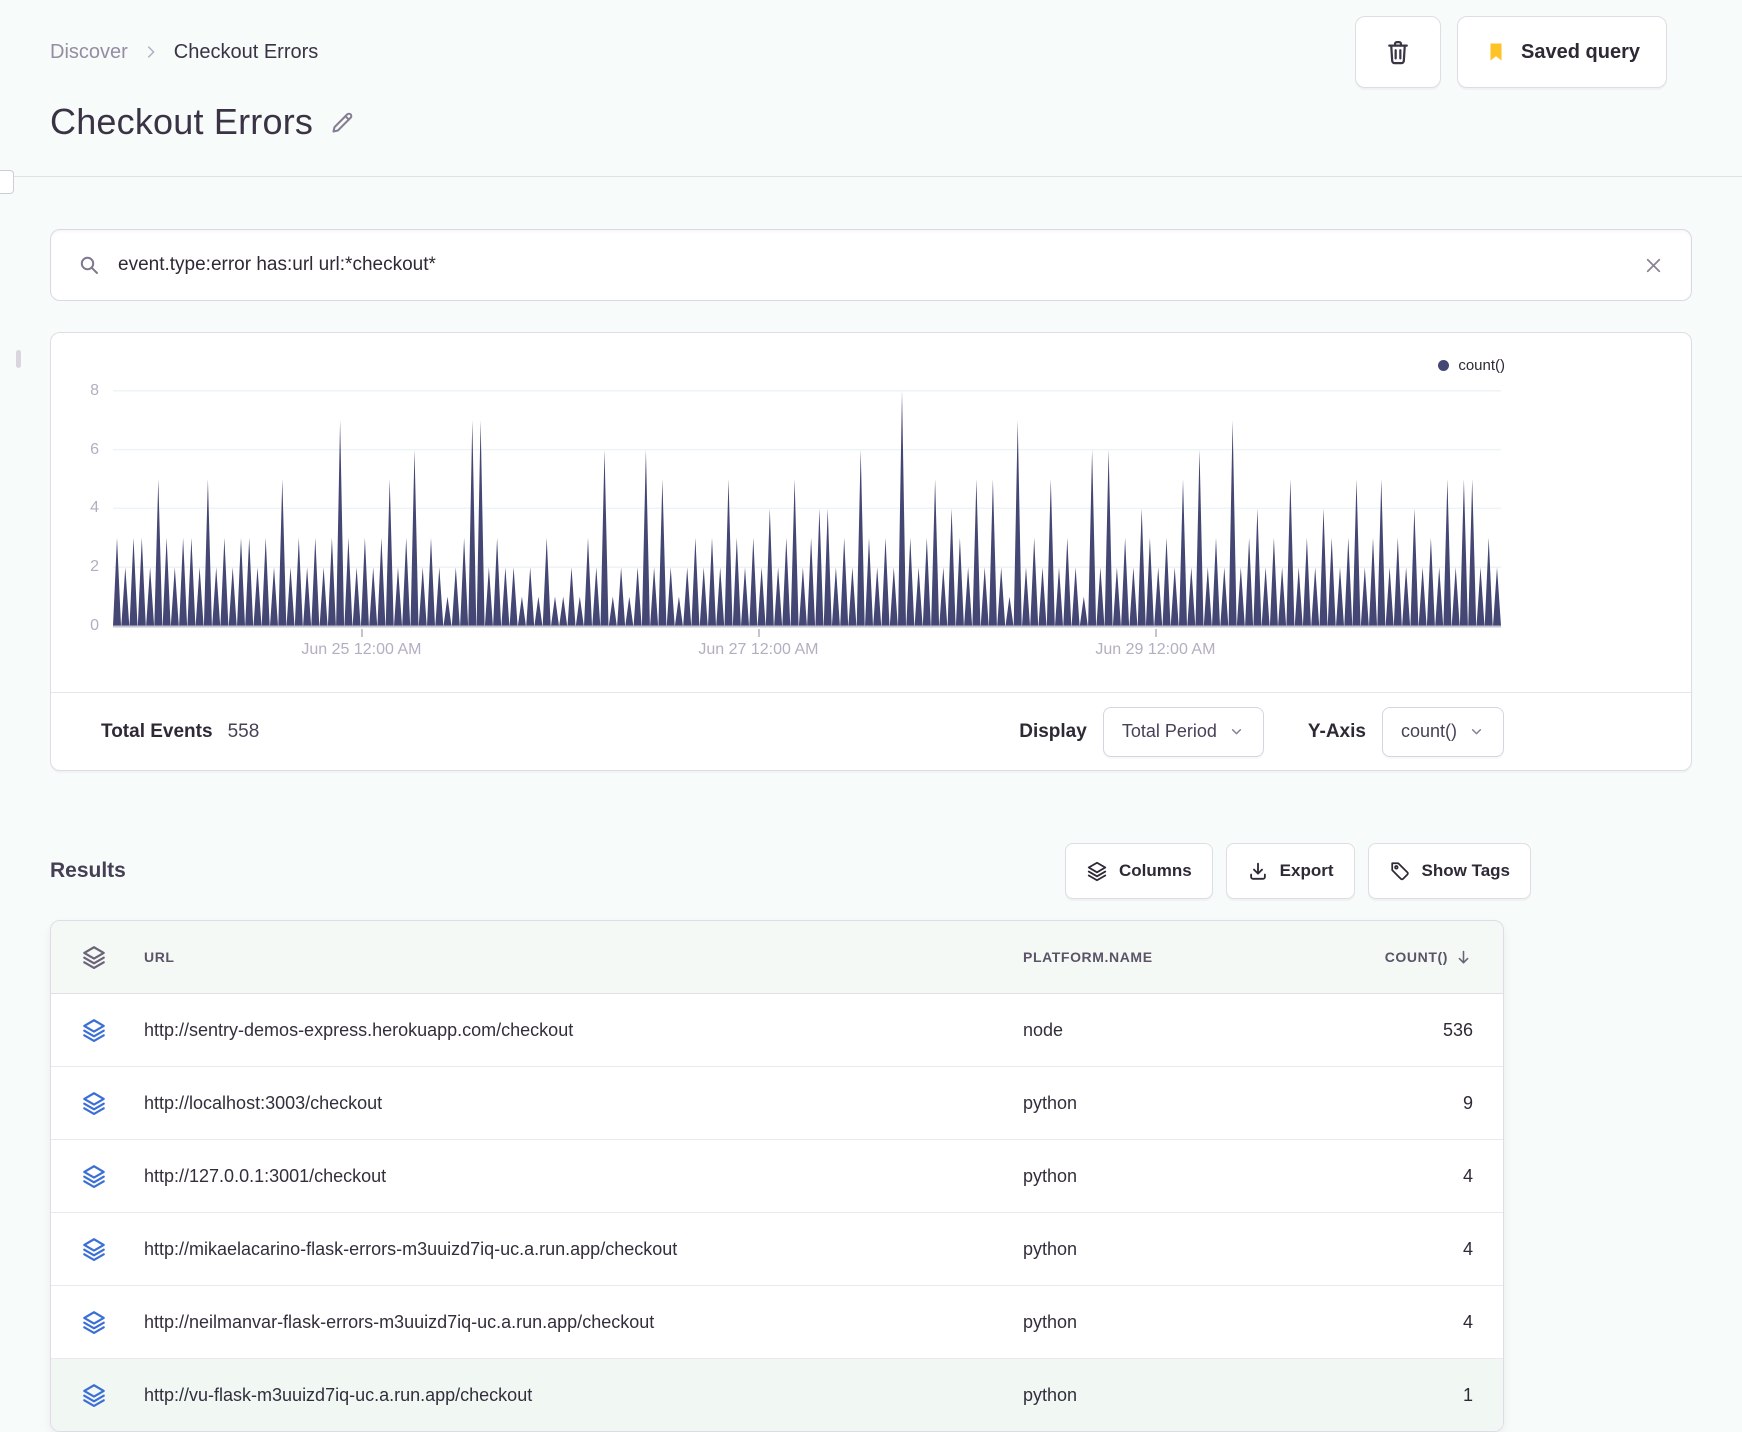 This screenshot has width=1742, height=1432. I want to click on delete-query-button, so click(1398, 52).